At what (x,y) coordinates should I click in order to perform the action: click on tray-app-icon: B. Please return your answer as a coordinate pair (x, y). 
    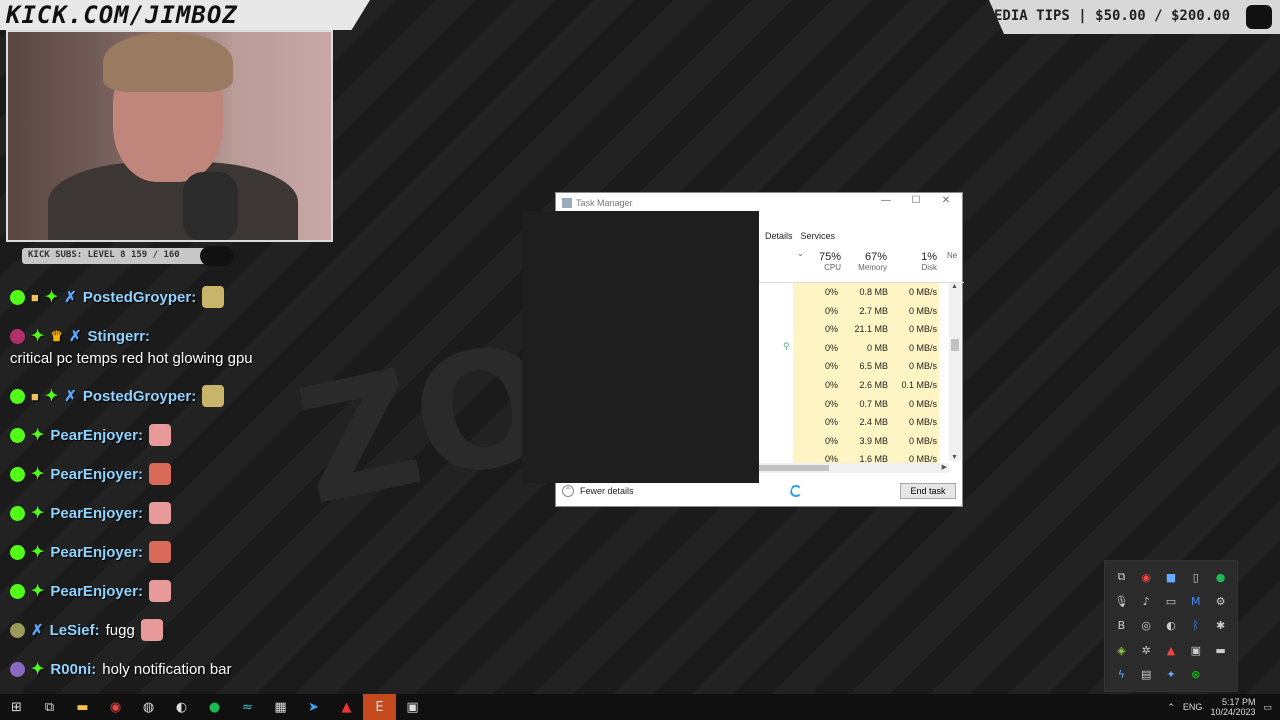
    Looking at the image, I should click on (1121, 626).